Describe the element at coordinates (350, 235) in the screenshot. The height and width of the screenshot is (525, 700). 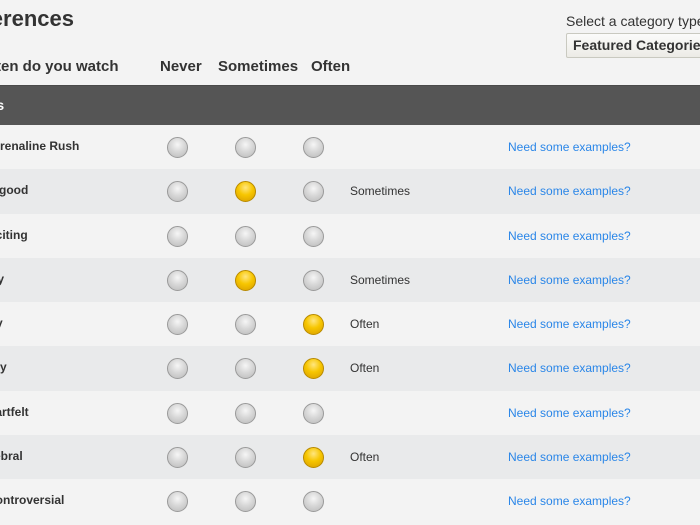
I see `preference-row: Exciting Need some examples?` at that location.